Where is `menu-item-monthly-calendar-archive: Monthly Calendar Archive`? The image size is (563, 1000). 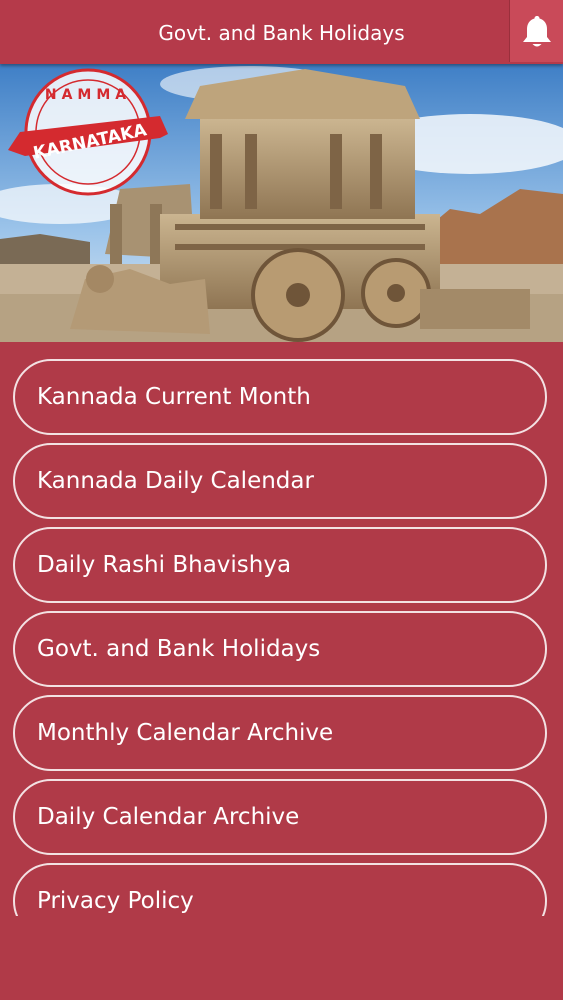
menu-item-monthly-calendar-archive: Monthly Calendar Archive is located at coordinates (280, 733).